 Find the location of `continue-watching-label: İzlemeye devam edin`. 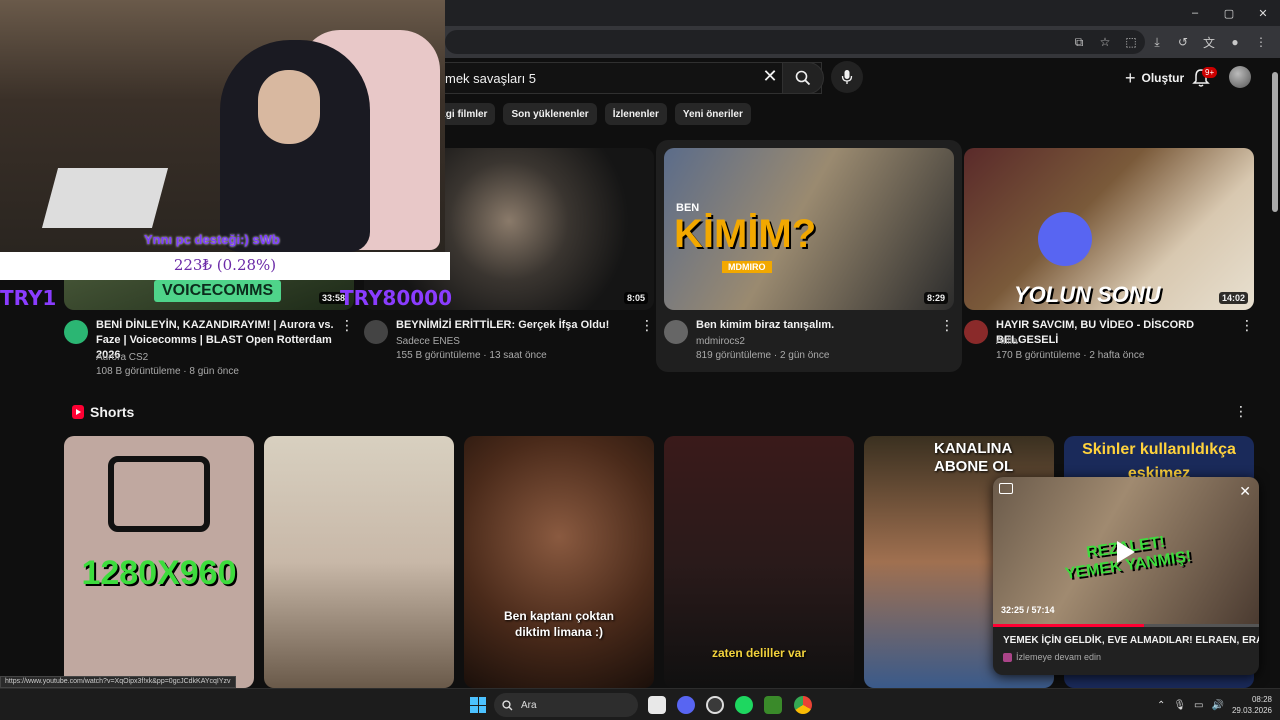

continue-watching-label: İzlemeye devam edin is located at coordinates (1059, 657).